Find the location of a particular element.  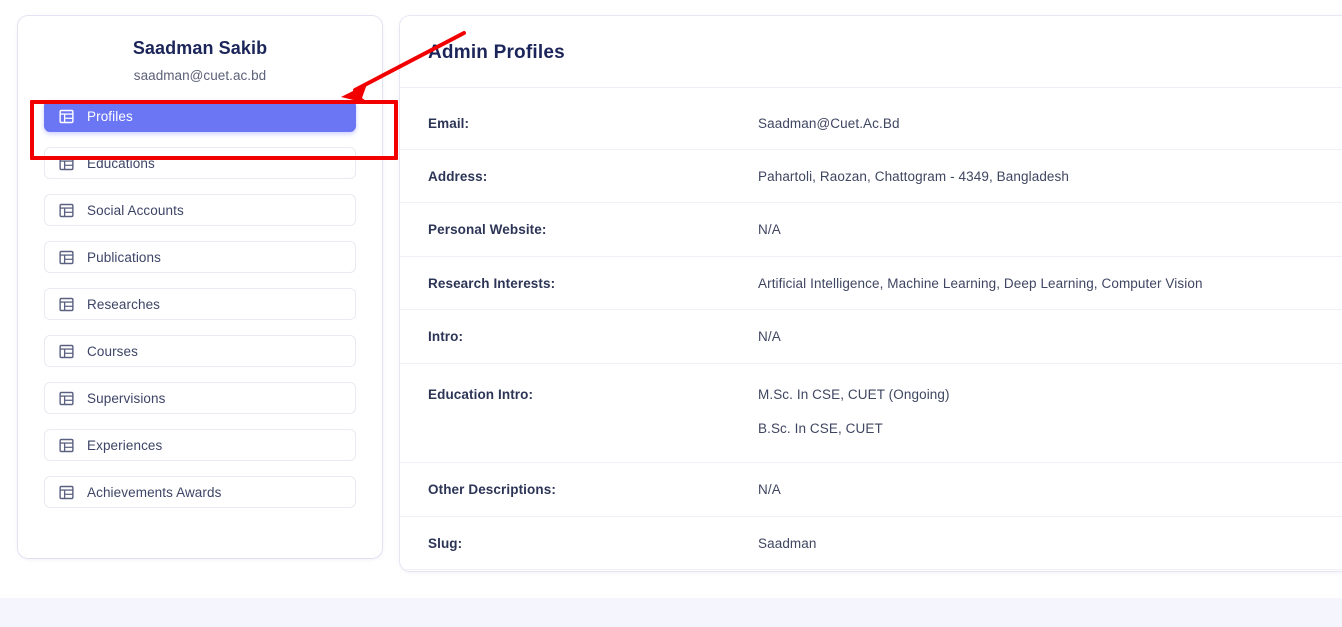

detail-label: Intro: is located at coordinates (446, 337).